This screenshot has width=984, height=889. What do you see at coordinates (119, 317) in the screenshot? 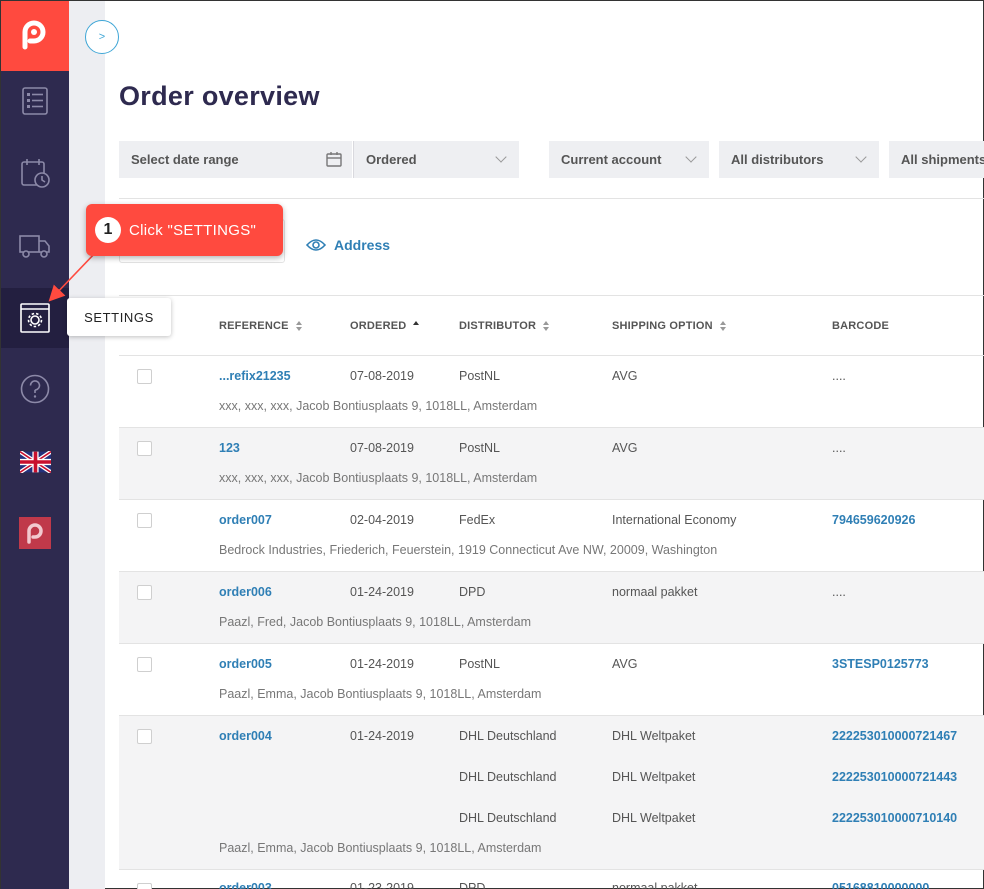
I see `settings-tooltip: SETTINGS` at bounding box center [119, 317].